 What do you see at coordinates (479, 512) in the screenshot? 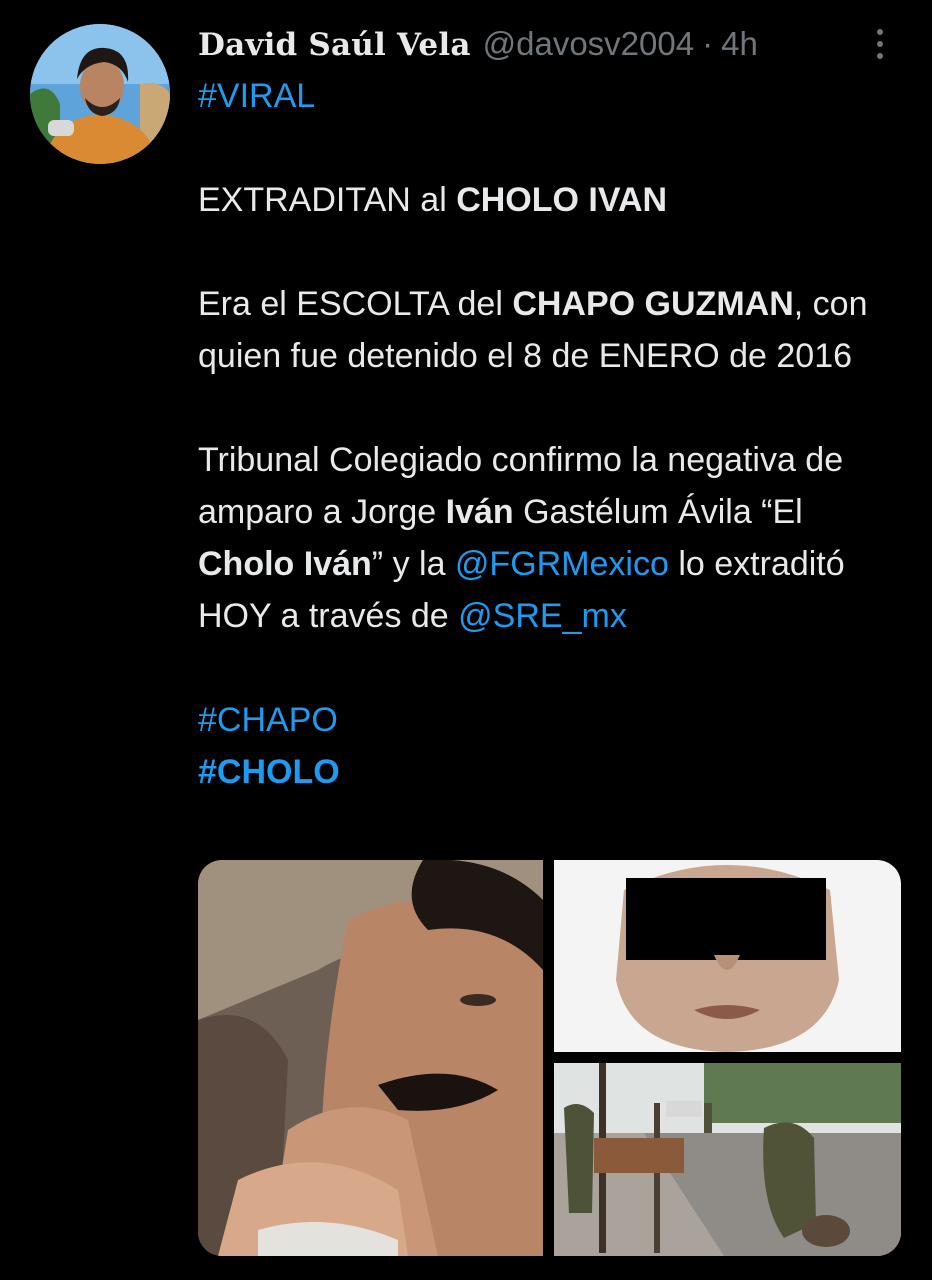
I see `tribunal-bold-ivan: Iván` at bounding box center [479, 512].